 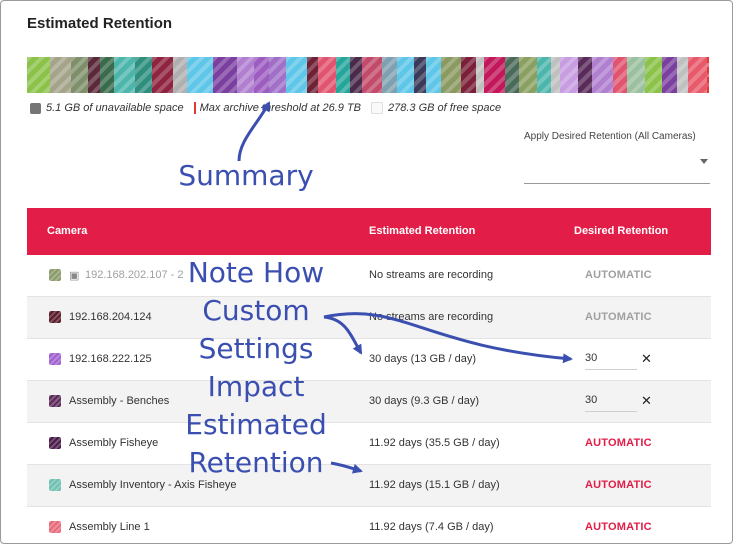 What do you see at coordinates (256, 348) in the screenshot?
I see `annotation-line: Settings` at bounding box center [256, 348].